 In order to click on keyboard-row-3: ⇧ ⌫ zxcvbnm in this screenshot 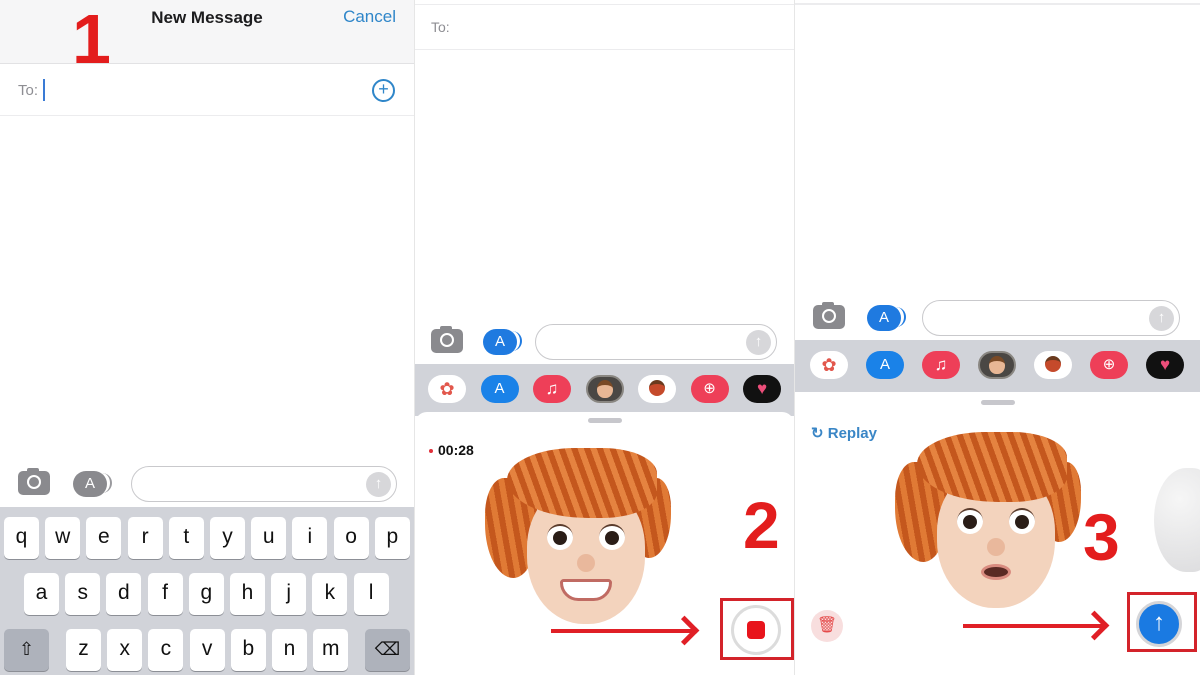, I will do `click(207, 650)`.